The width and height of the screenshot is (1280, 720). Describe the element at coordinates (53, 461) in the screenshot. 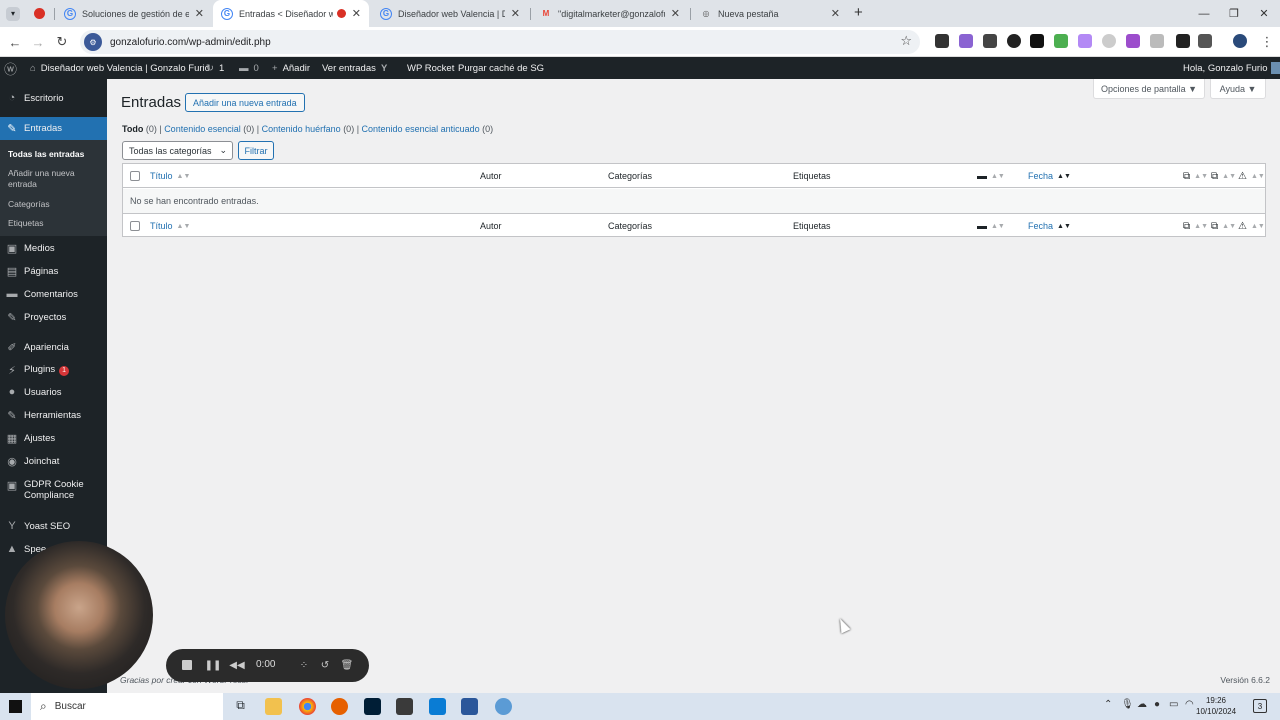

I see `menu-item-joinchat: ◉ Joinchat` at that location.